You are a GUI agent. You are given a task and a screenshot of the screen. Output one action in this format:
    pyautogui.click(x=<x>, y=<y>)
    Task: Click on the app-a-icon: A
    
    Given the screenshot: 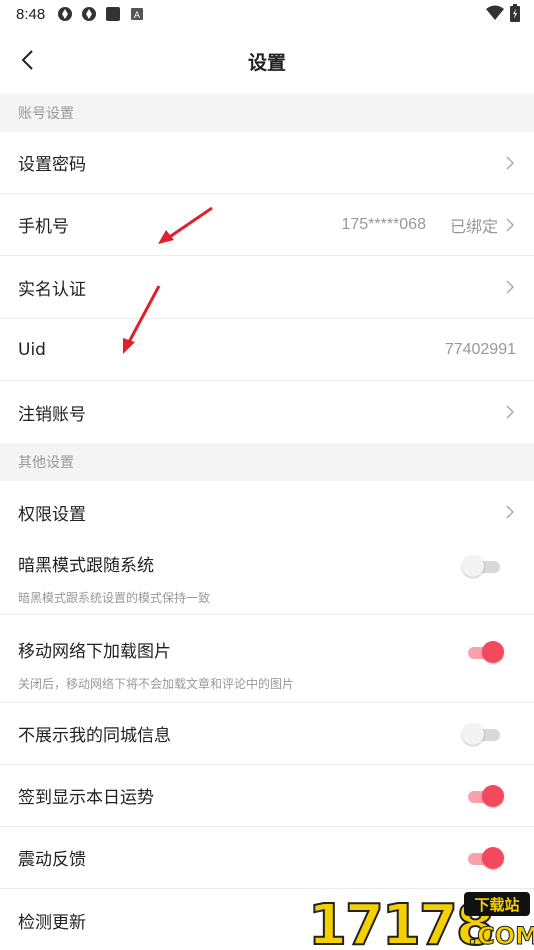 What is the action you would take?
    pyautogui.click(x=137, y=14)
    